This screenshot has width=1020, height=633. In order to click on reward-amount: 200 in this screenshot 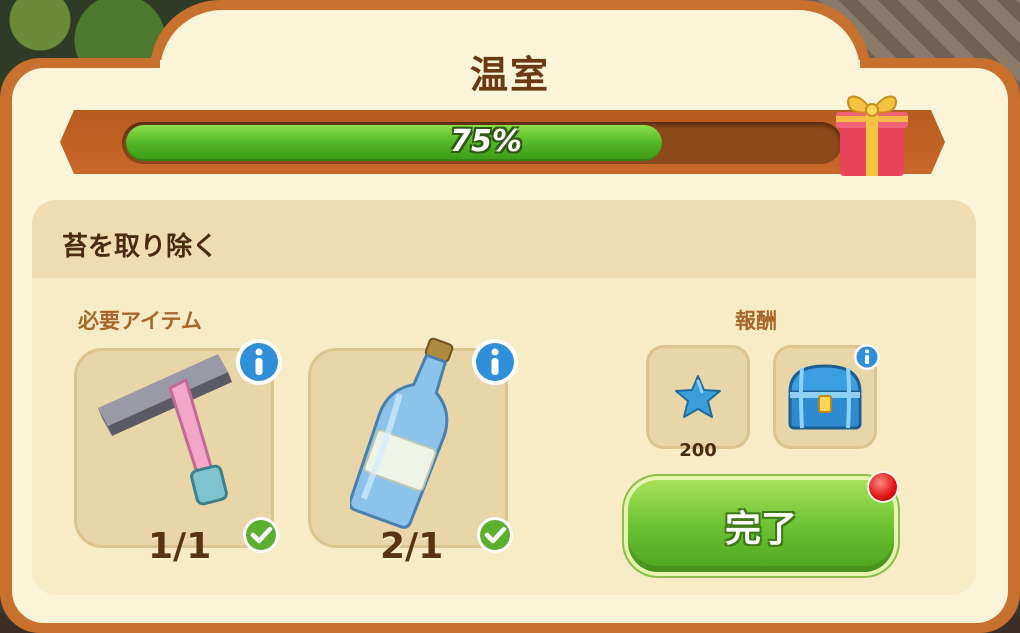, I will do `click(698, 450)`.